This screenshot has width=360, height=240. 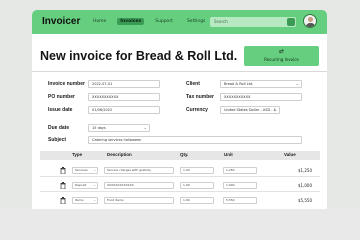 I want to click on avatar-body, so click(x=310, y=25).